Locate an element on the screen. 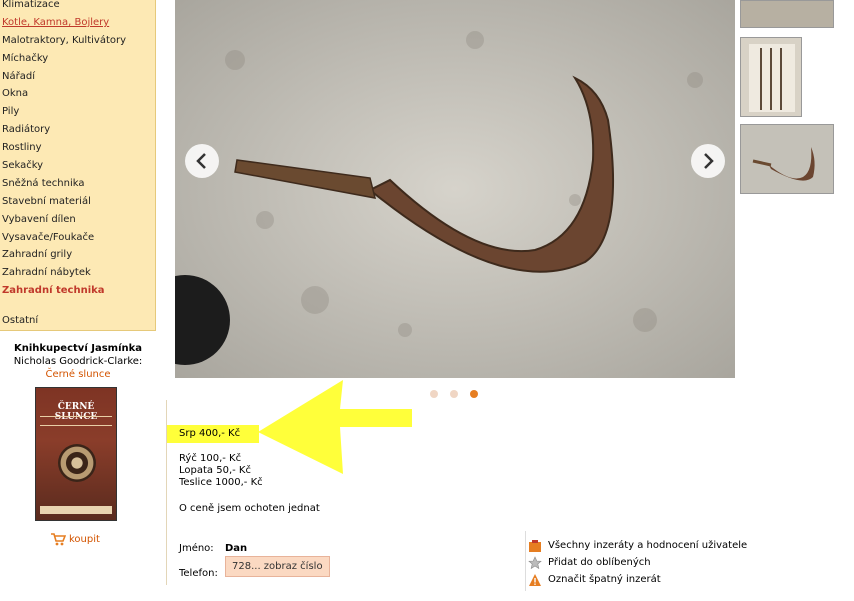  buy-button: koupit is located at coordinates (75, 539).